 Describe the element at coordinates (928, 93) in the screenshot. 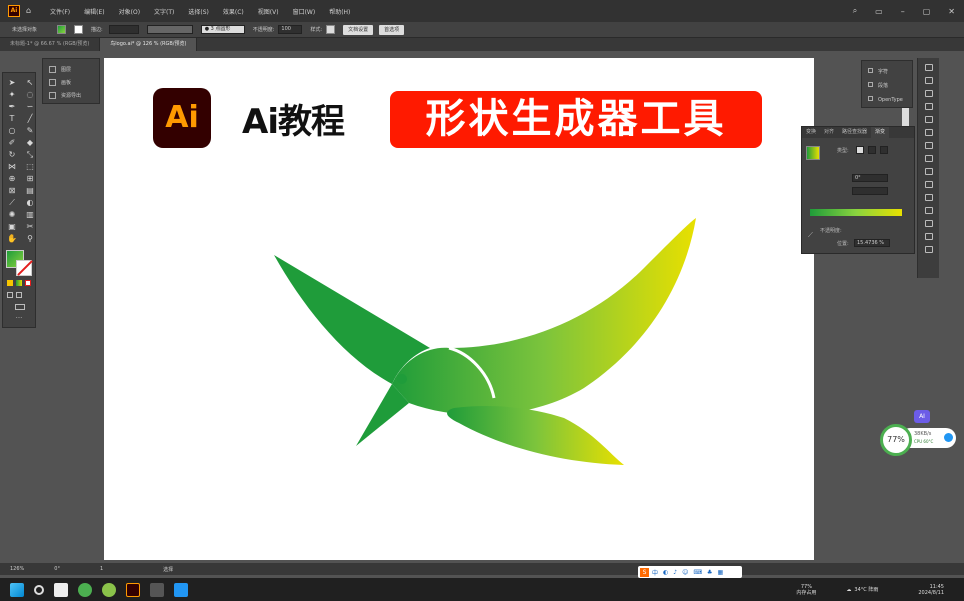

I see `color-icon` at that location.